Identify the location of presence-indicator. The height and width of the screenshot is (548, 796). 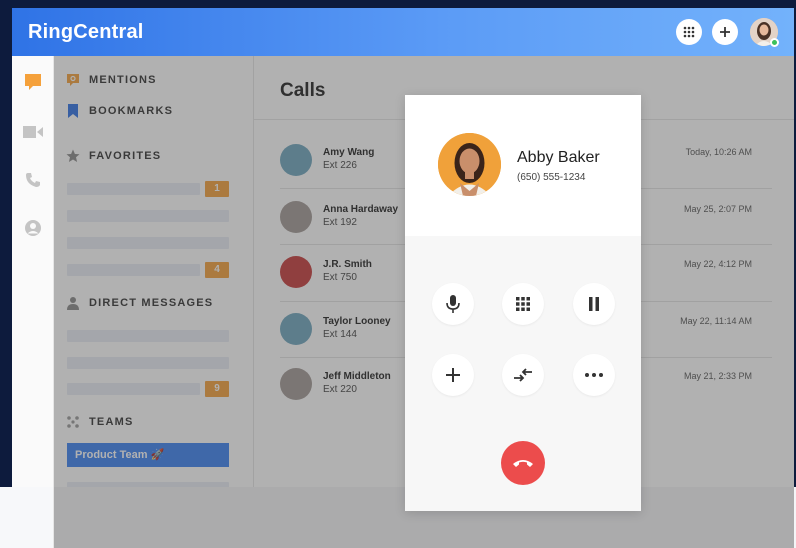
(774, 42).